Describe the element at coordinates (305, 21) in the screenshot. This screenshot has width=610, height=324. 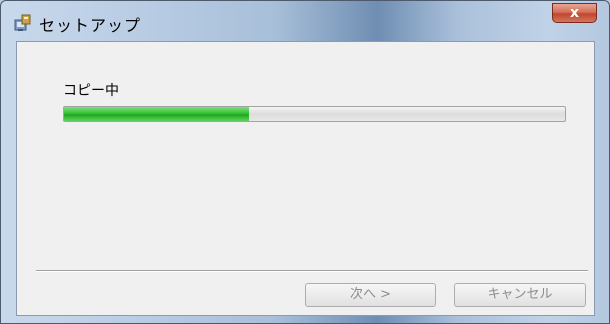
I see `title-bar: セットアップ x` at that location.